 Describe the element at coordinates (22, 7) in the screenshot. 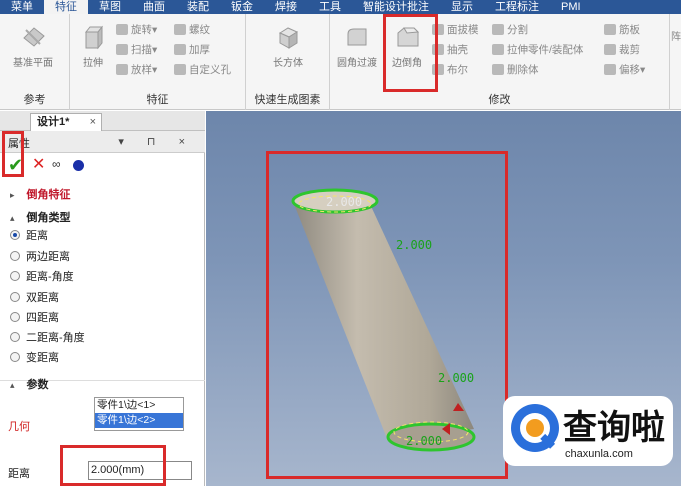

I see `menu-item-menu: 菜单` at that location.